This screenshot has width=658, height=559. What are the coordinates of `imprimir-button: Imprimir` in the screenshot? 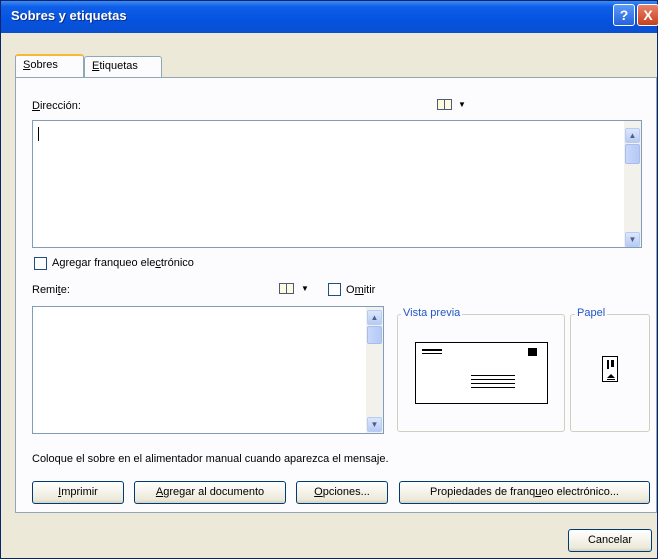 It's located at (78, 492).